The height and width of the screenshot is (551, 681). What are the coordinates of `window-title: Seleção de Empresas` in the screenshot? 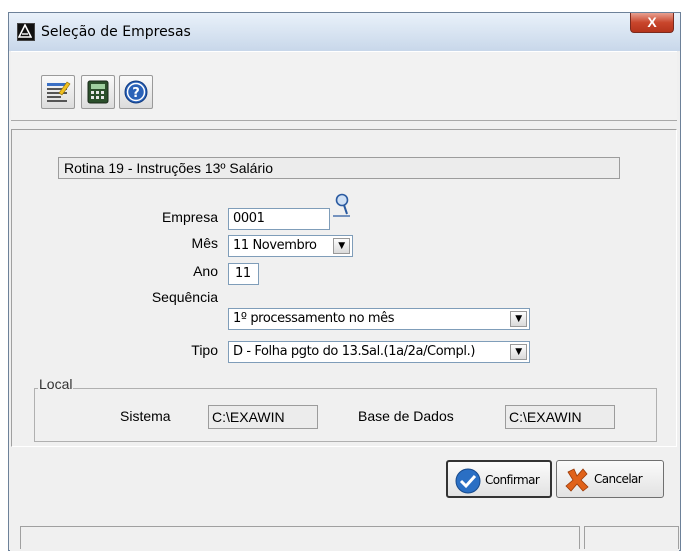 It's located at (116, 32).